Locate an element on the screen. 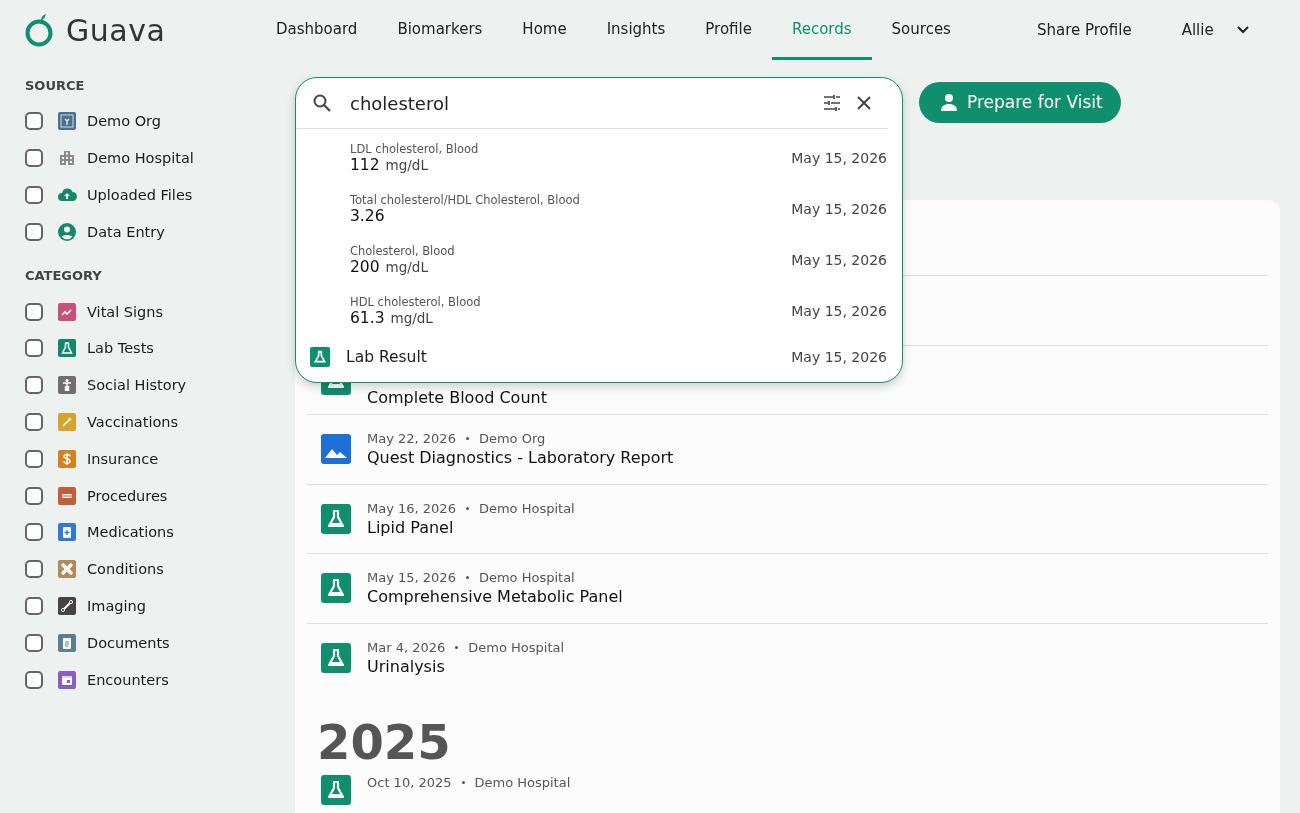 Image resolution: width=1300 pixels, height=813 pixels. record-date: Oct 10, 2025 is located at coordinates (409, 782).